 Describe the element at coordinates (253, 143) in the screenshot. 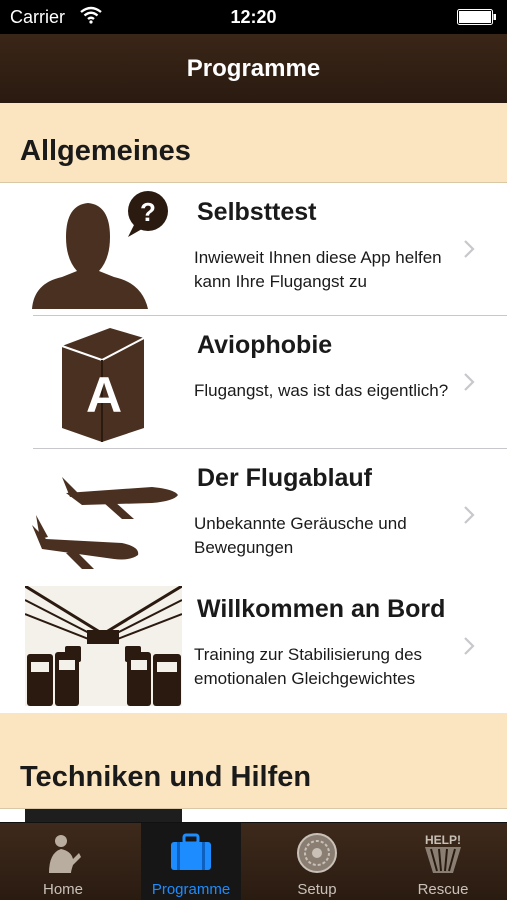

I see `section-header-allgemeines: Allgemeines` at that location.